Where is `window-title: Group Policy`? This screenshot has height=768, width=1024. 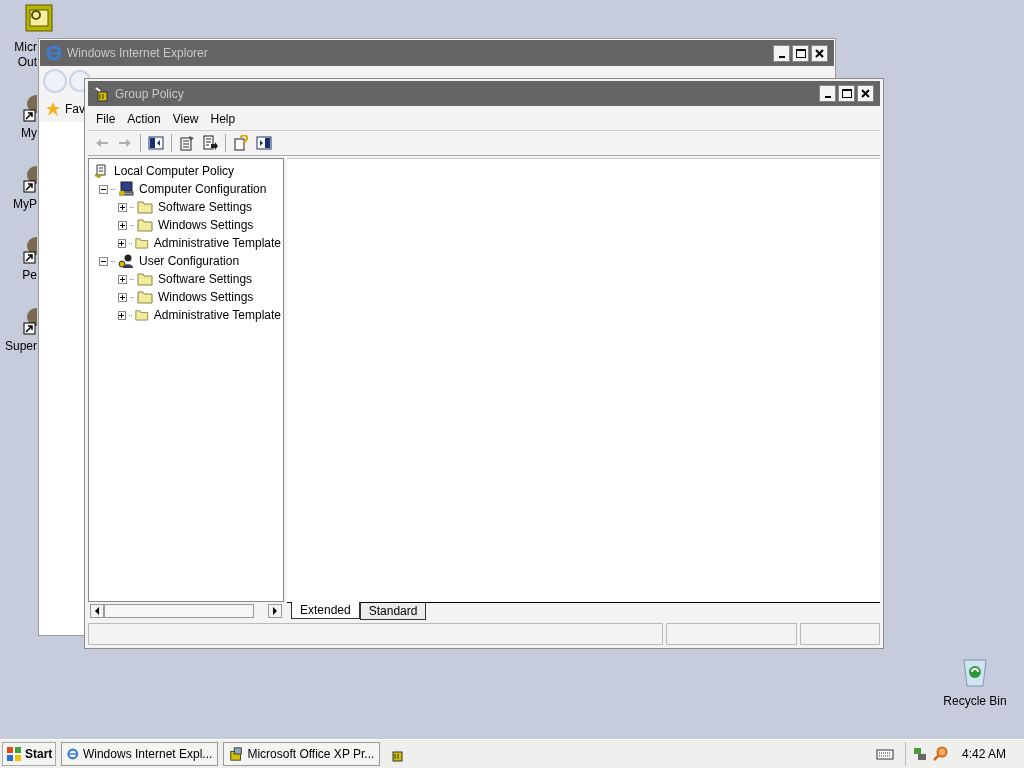 window-title: Group Policy is located at coordinates (150, 94).